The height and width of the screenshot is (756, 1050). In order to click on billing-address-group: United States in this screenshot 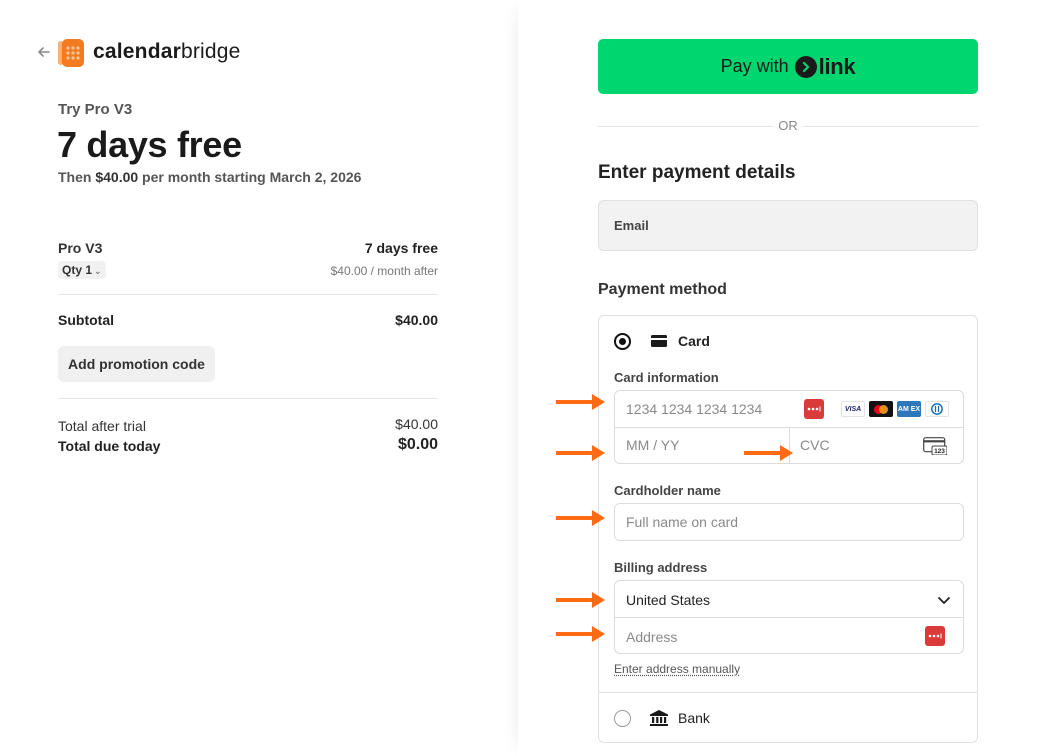, I will do `click(789, 617)`.